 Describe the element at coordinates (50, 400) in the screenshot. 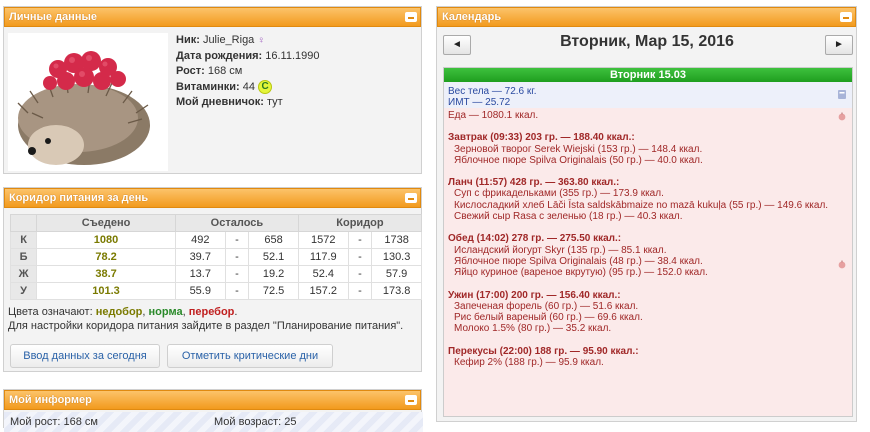

I see `informer-panel-title: Мой информер` at that location.